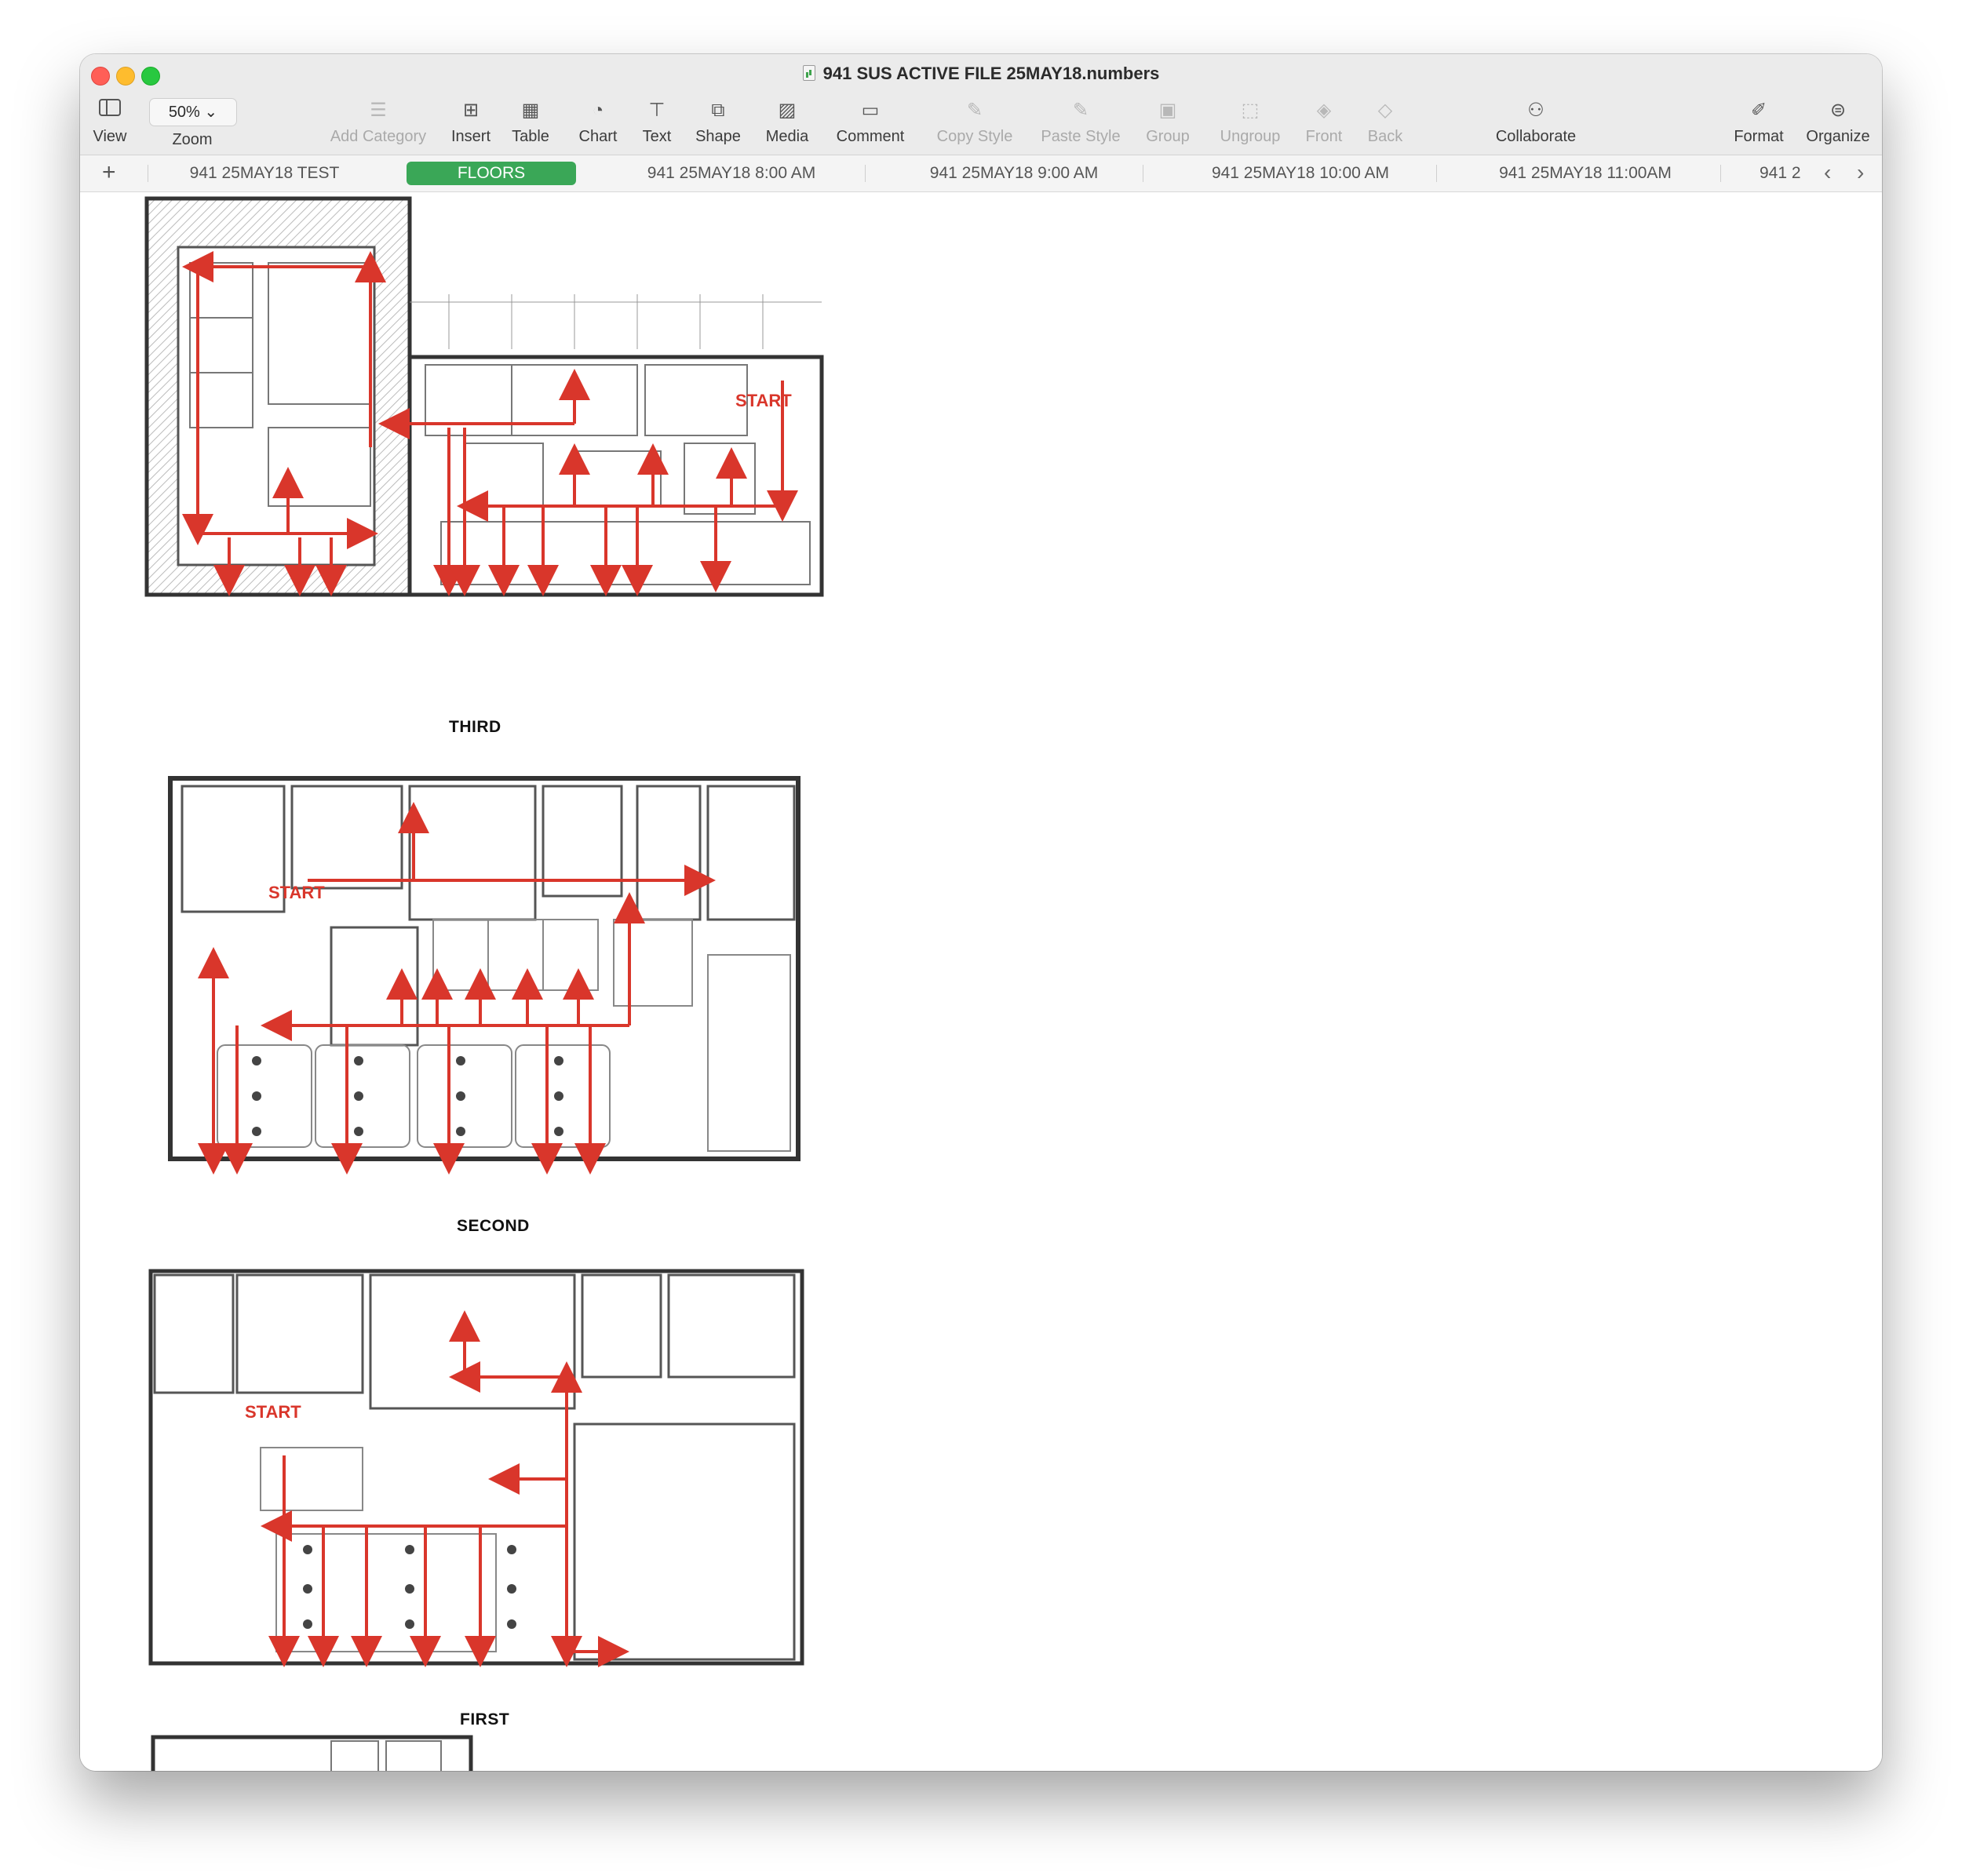 The image size is (1962, 1876). Describe the element at coordinates (110, 124) in the screenshot. I see `view-button: View` at that location.